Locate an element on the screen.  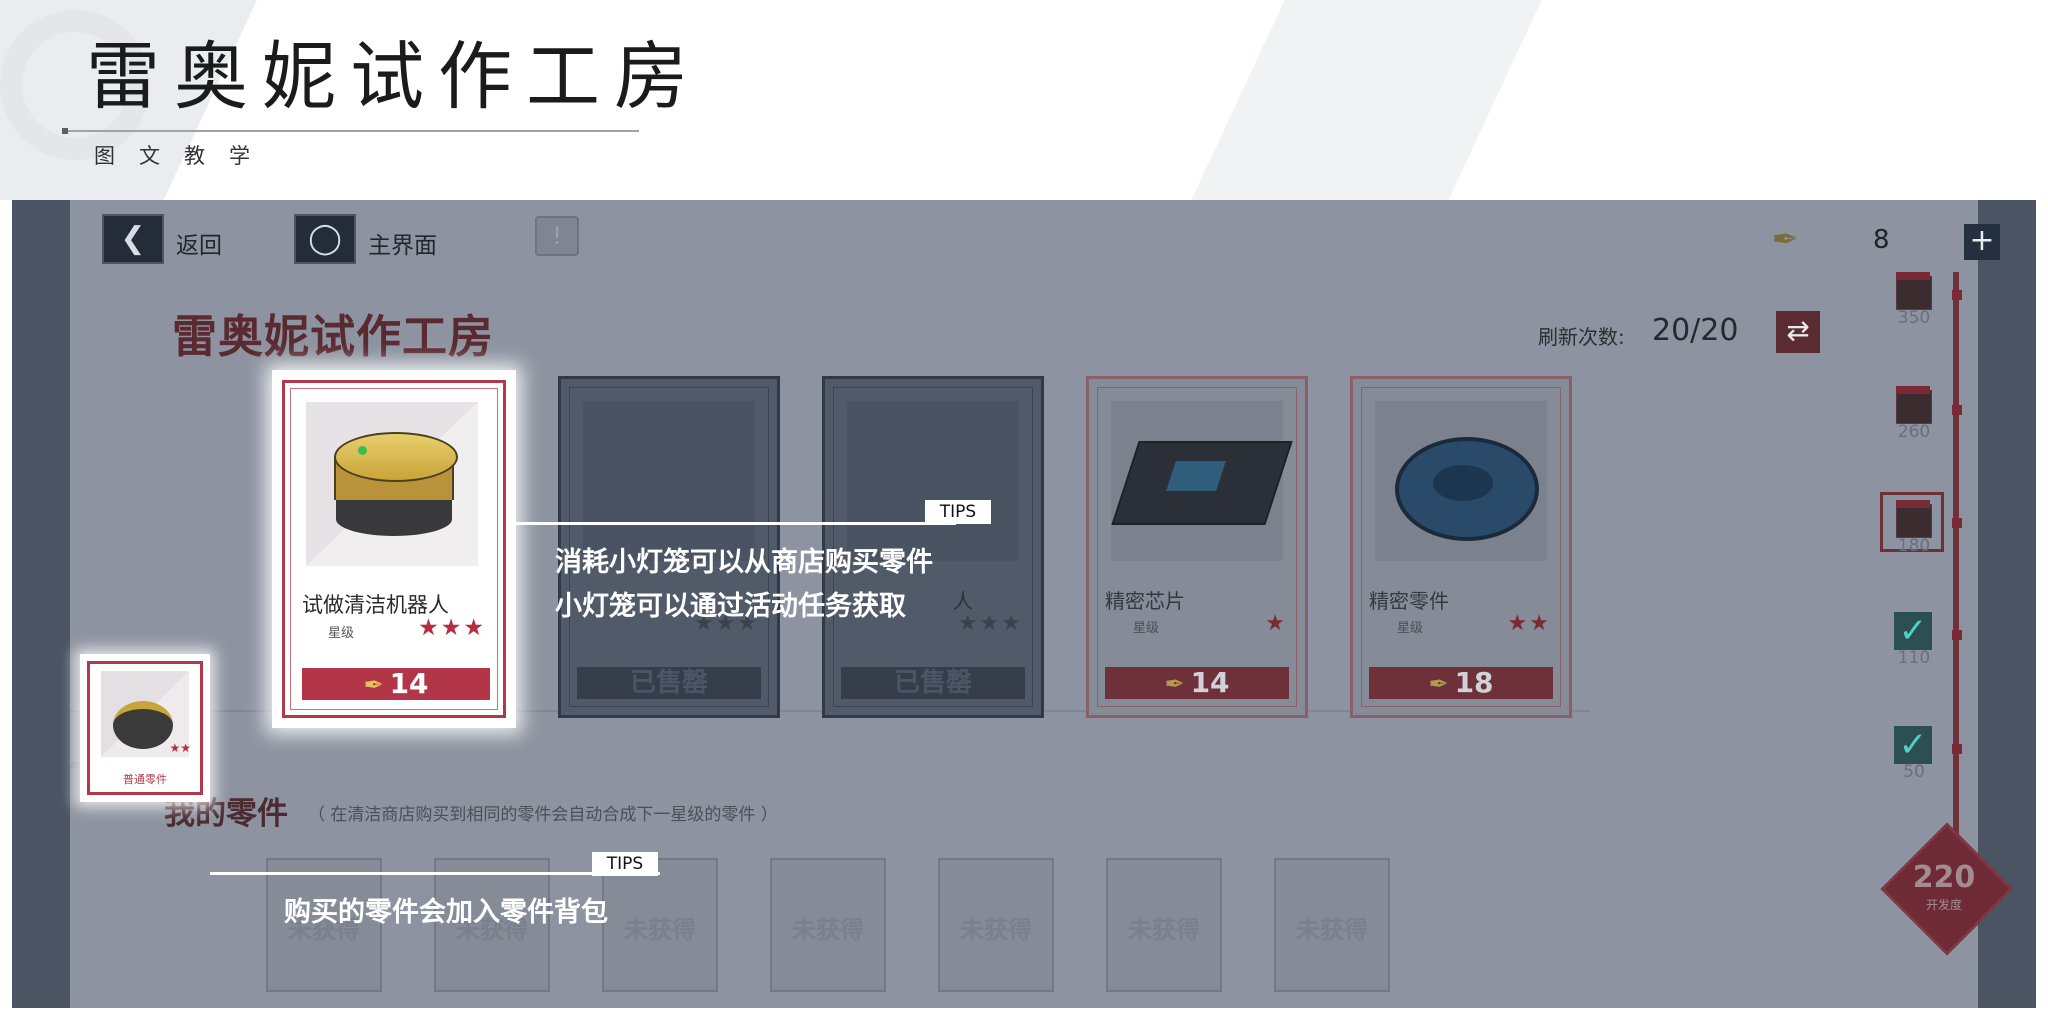
precision-part-image is located at coordinates (1461, 481).